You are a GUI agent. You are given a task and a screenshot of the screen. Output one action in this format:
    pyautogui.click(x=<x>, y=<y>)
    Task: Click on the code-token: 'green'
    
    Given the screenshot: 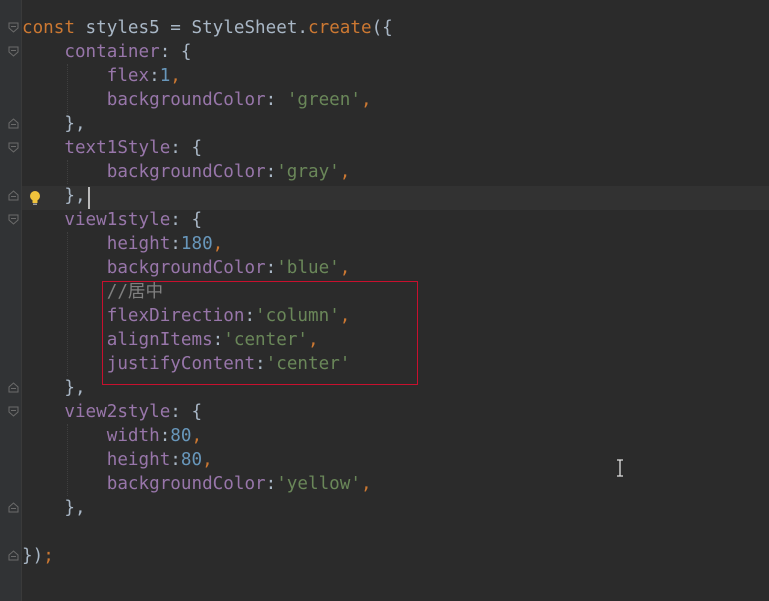 What is the action you would take?
    pyautogui.click(x=323, y=100)
    